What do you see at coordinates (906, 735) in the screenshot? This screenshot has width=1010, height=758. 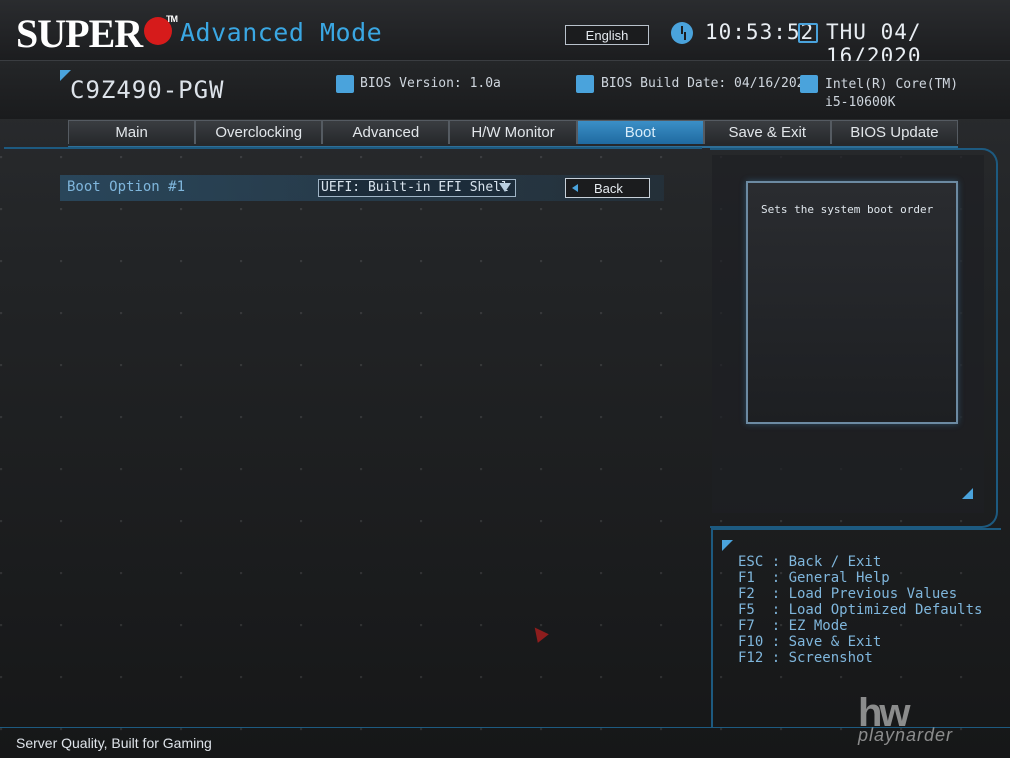 I see `watermark-small: playnarder` at bounding box center [906, 735].